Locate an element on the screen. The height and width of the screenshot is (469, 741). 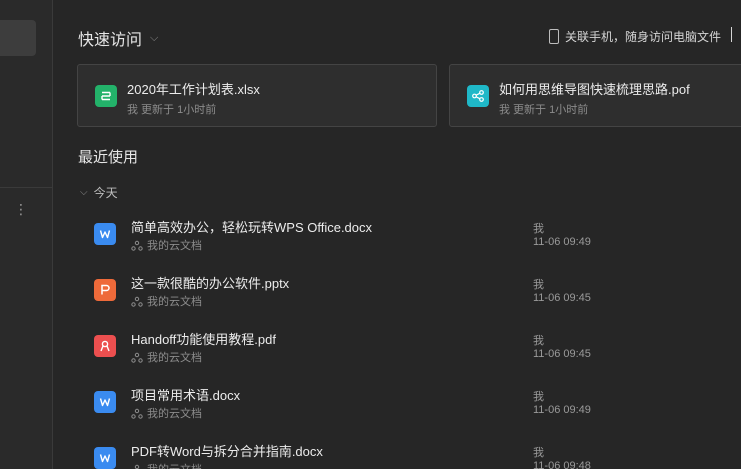
left-sidebar: ⋮ is located at coordinates (26, 234).